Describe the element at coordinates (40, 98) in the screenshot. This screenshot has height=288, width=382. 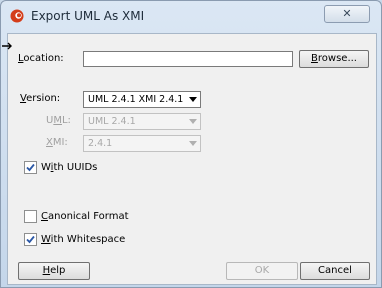
I see `version-label: Version:` at that location.